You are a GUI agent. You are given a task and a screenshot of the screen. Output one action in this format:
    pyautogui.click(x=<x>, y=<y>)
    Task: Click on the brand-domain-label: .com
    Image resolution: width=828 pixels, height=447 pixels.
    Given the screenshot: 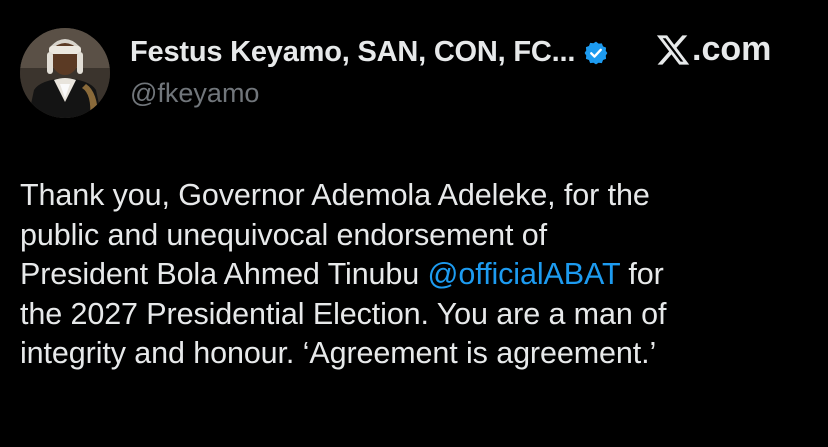 What is the action you would take?
    pyautogui.click(x=732, y=49)
    